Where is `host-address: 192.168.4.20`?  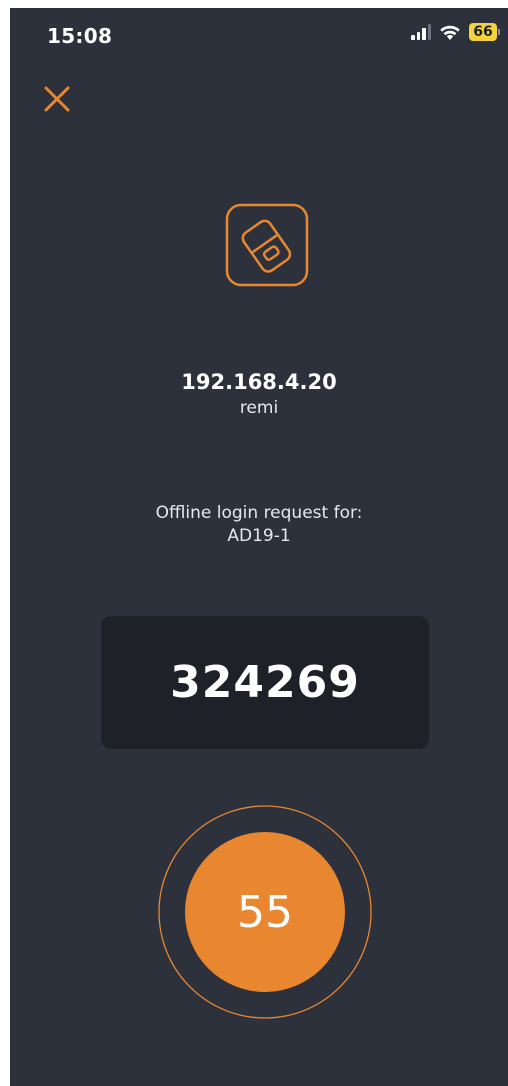 host-address: 192.168.4.20 is located at coordinates (259, 382).